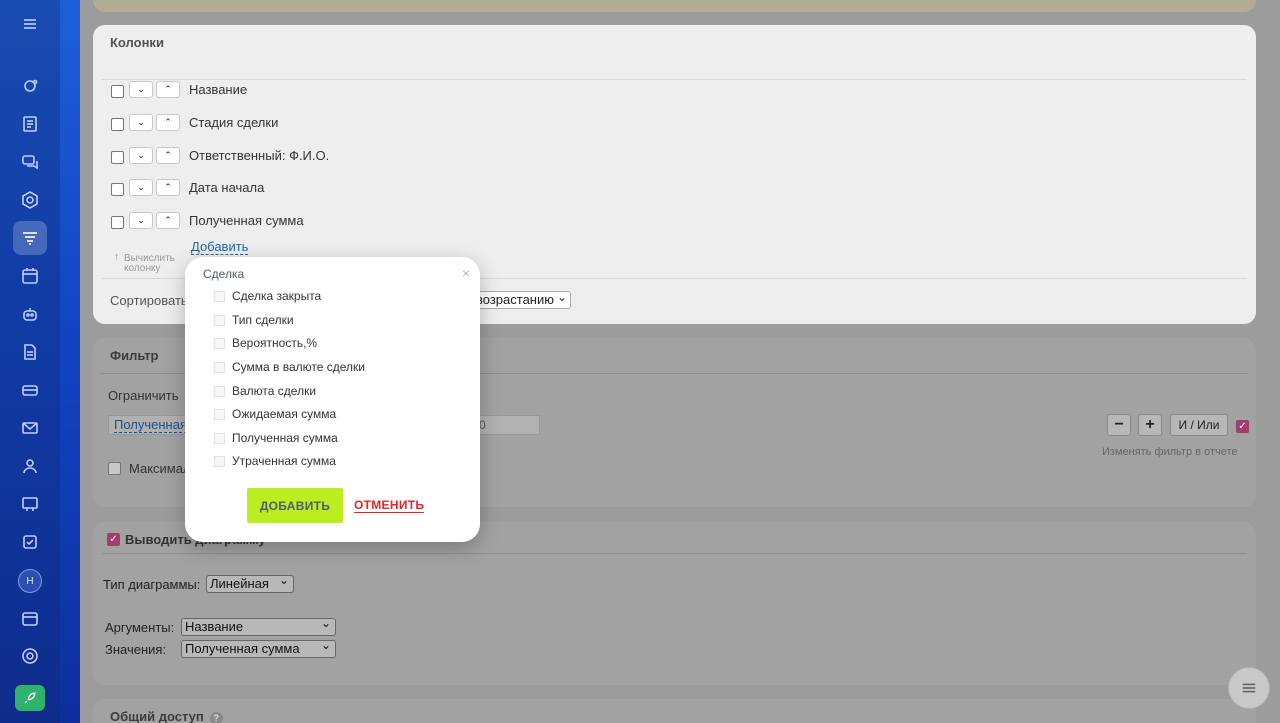 The image size is (1280, 723). Describe the element at coordinates (137, 42) in the screenshot. I see `columns-panel-title: Колонки` at that location.